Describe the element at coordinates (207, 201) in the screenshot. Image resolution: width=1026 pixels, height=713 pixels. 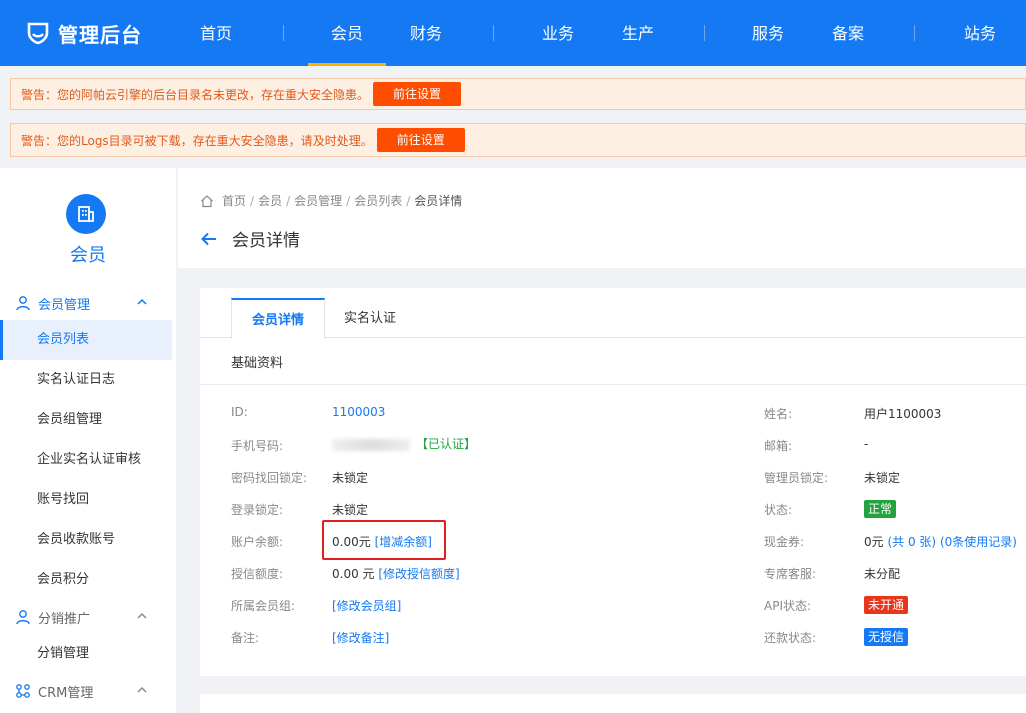
I see `home-icon` at that location.